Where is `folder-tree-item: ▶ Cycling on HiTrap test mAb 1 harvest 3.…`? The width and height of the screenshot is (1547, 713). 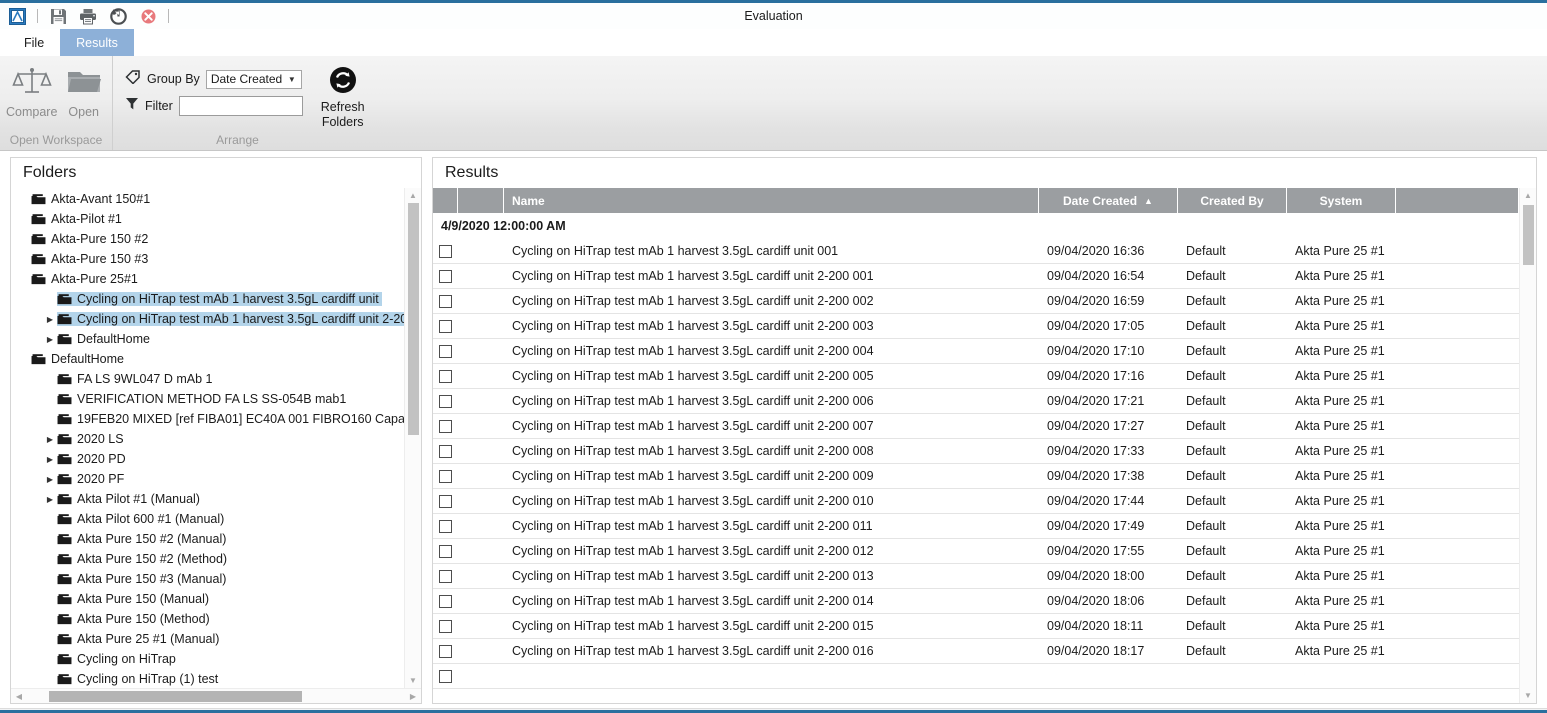
folder-tree-item: ▶ Cycling on HiTrap test mAb 1 harvest 3.… is located at coordinates (207, 319).